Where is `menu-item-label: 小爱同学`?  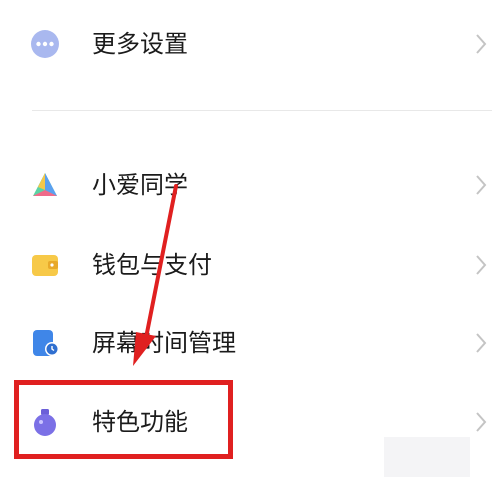
menu-item-label: 小爱同学 is located at coordinates (140, 185).